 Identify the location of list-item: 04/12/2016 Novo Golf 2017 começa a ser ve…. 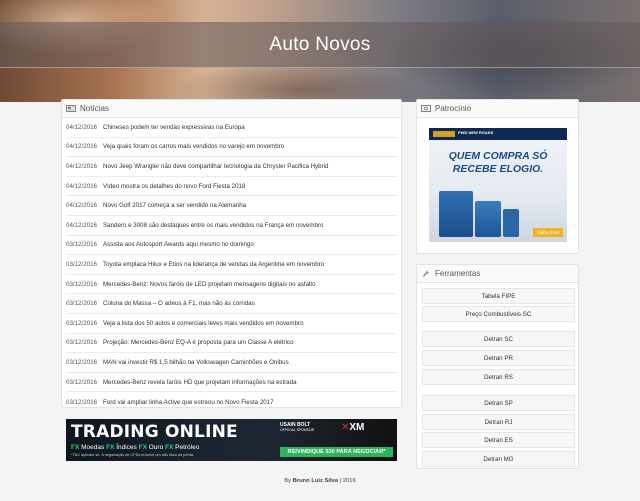
(231, 206).